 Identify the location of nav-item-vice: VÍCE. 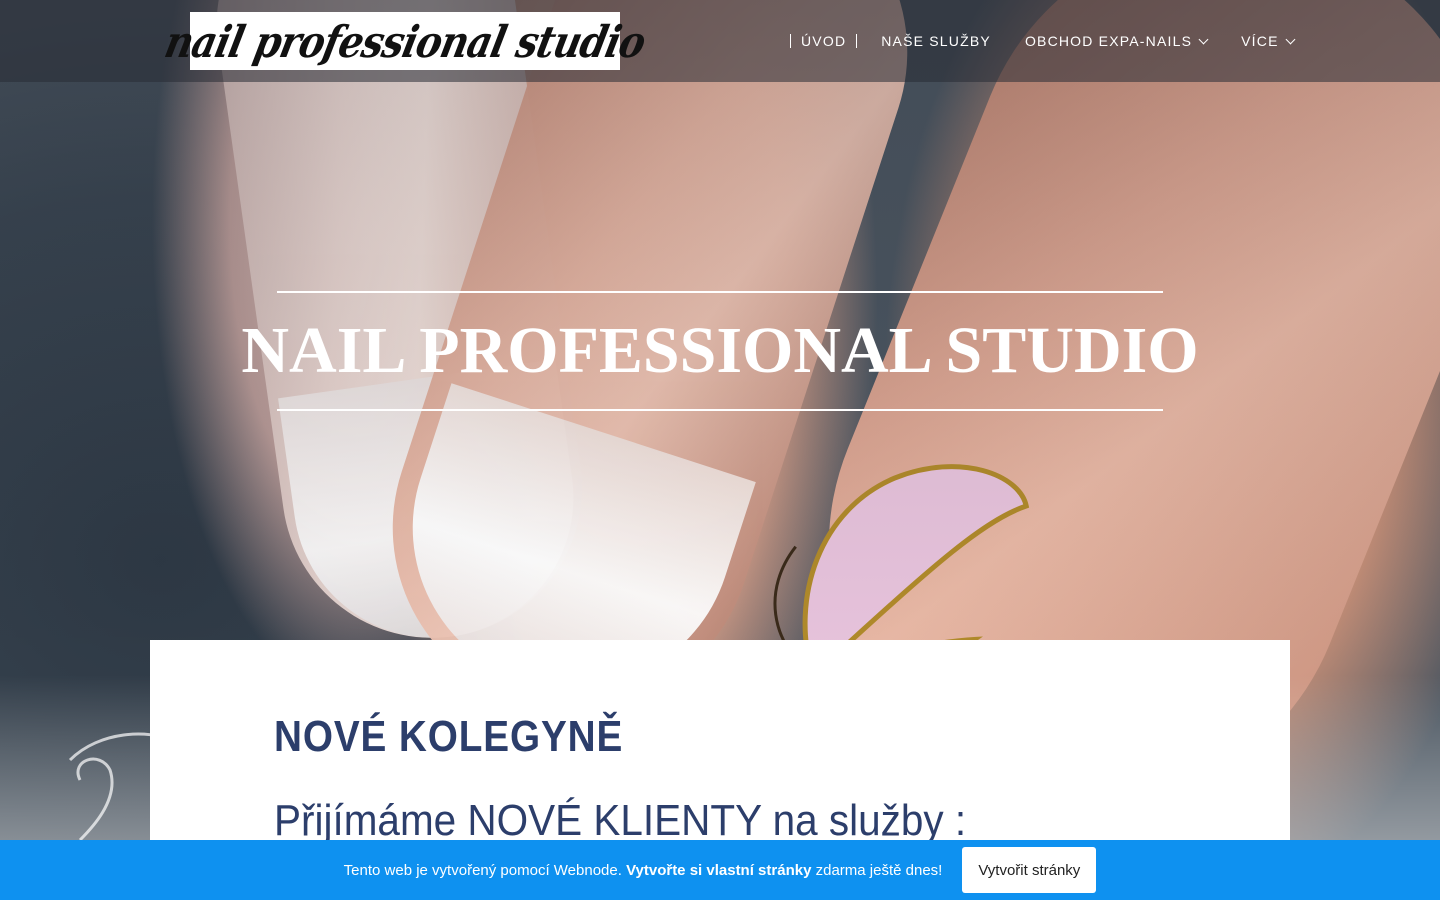
(1268, 41).